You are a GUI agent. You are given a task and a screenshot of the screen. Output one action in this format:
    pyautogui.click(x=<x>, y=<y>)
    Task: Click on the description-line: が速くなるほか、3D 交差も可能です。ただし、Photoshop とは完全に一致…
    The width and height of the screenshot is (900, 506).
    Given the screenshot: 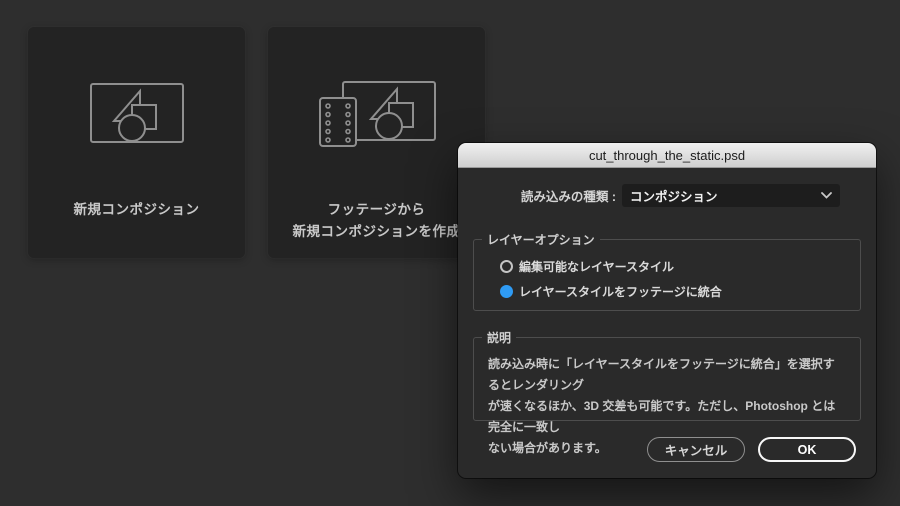 What is the action you would take?
    pyautogui.click(x=662, y=416)
    